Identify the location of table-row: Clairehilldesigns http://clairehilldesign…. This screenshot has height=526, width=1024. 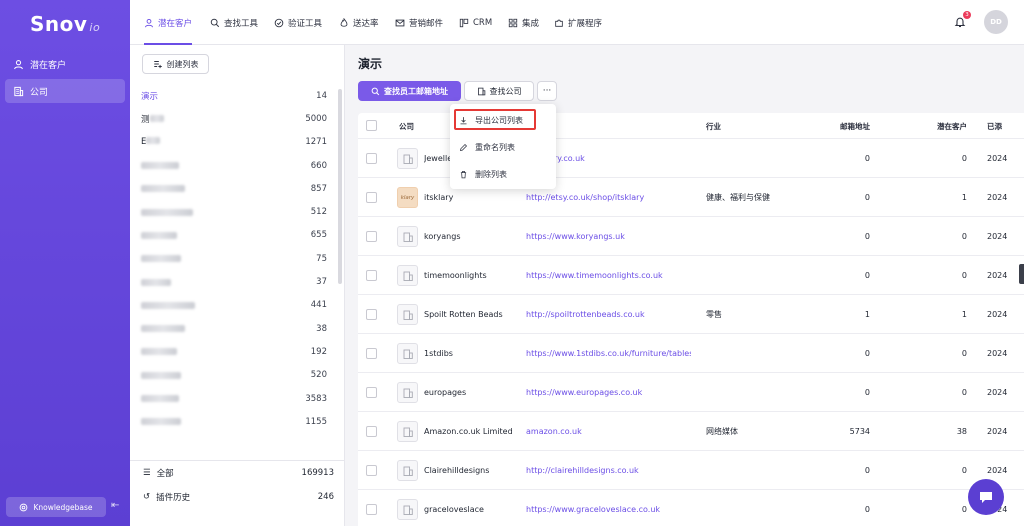
(691, 470).